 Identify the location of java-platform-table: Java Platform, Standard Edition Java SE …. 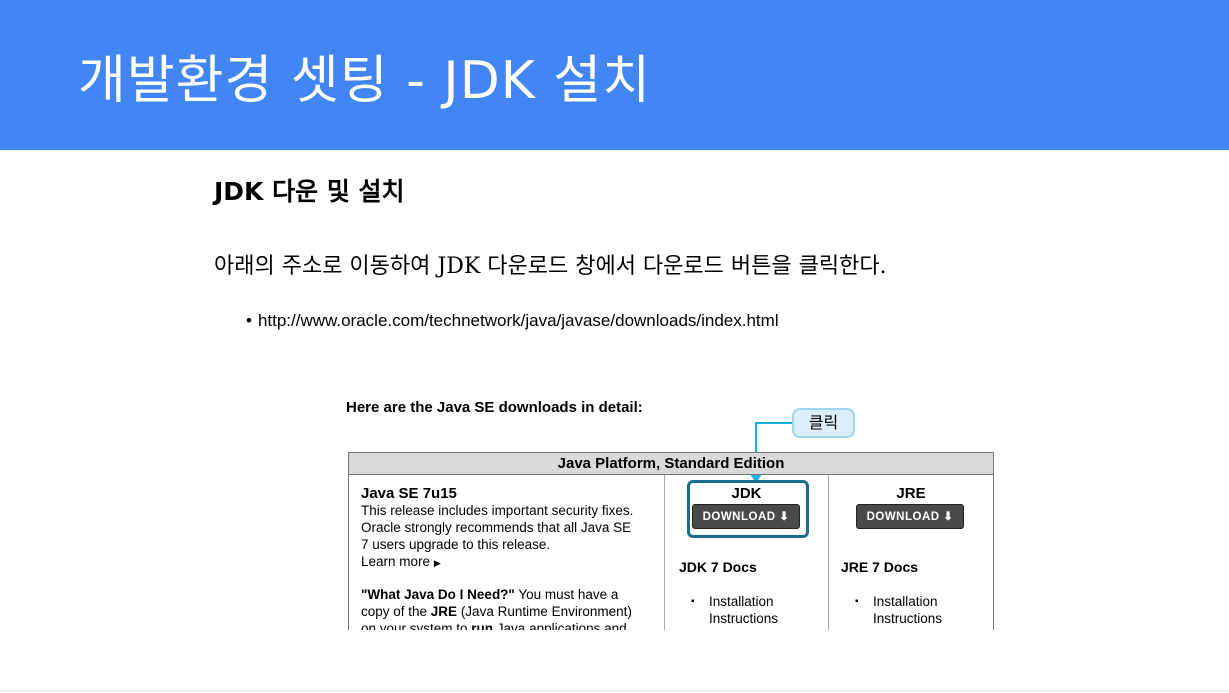
(671, 541).